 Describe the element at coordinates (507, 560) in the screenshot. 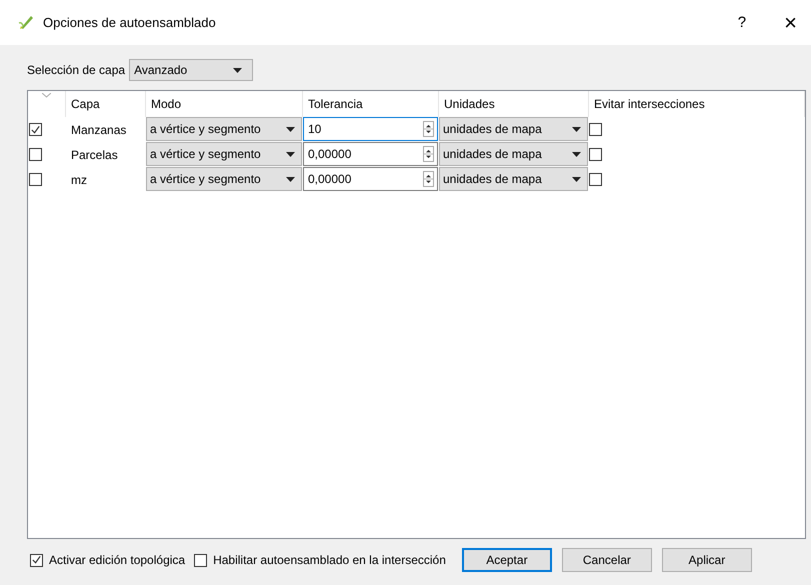

I see `dialog-button: Aceptar` at that location.